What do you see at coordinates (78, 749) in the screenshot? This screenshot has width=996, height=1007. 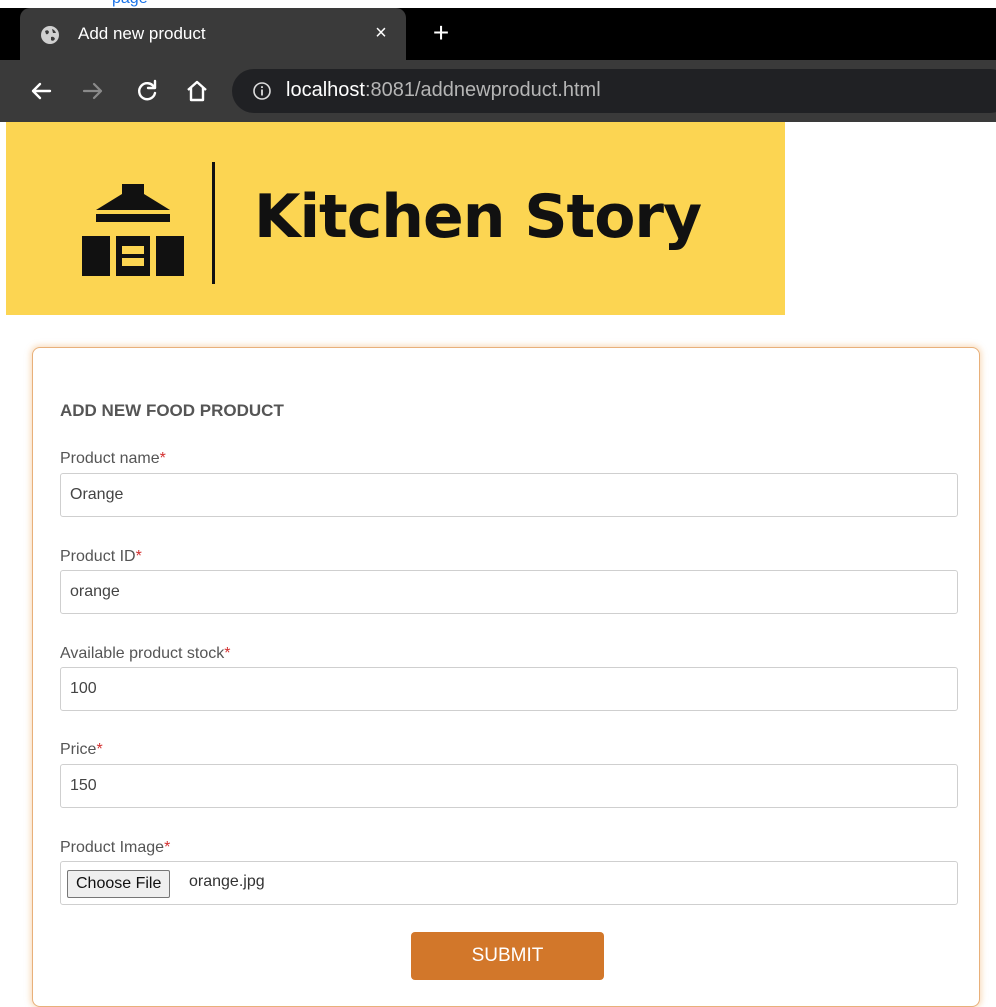 I see `price-label-text: Price` at bounding box center [78, 749].